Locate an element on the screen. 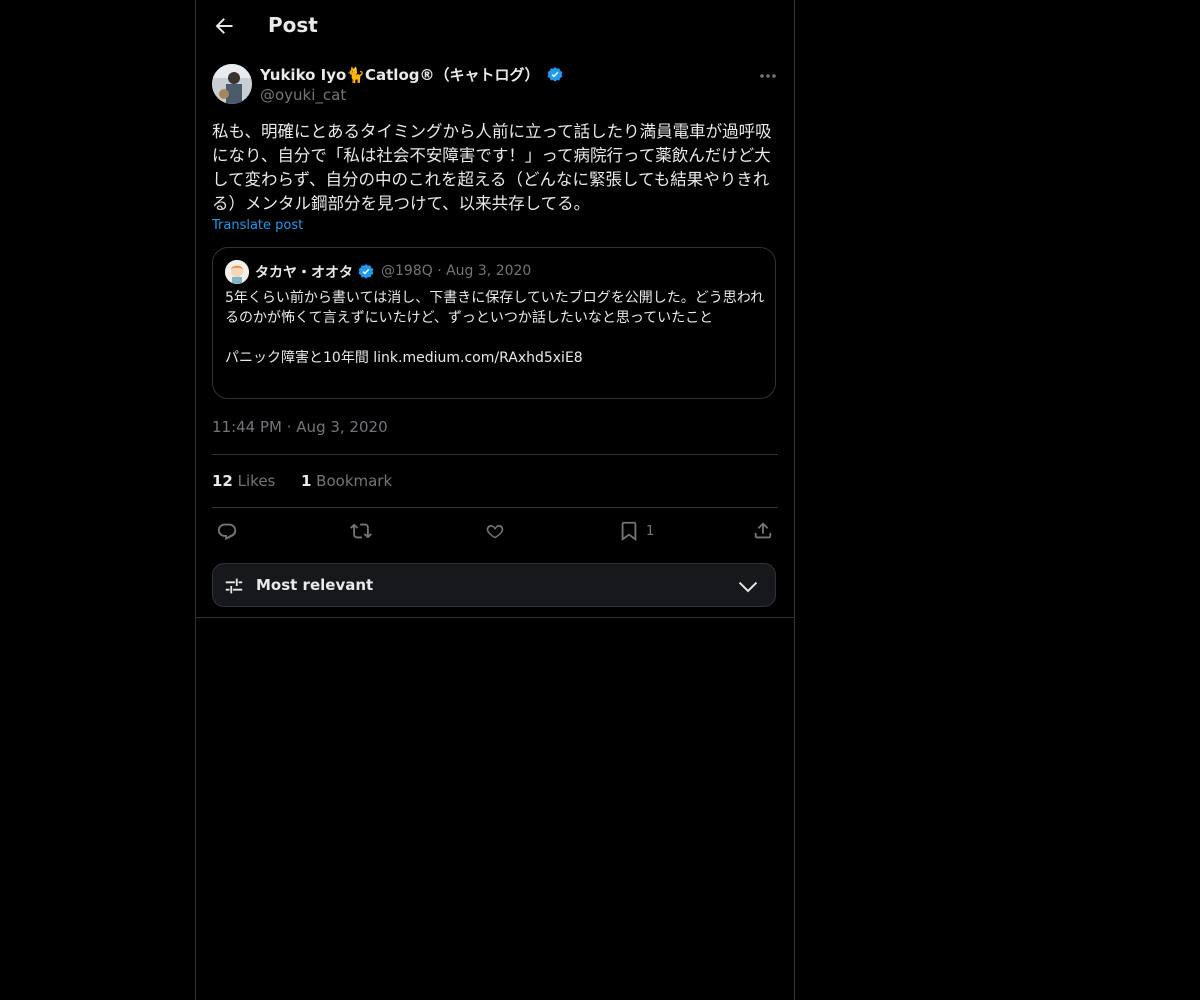  reply-button is located at coordinates (227, 531).